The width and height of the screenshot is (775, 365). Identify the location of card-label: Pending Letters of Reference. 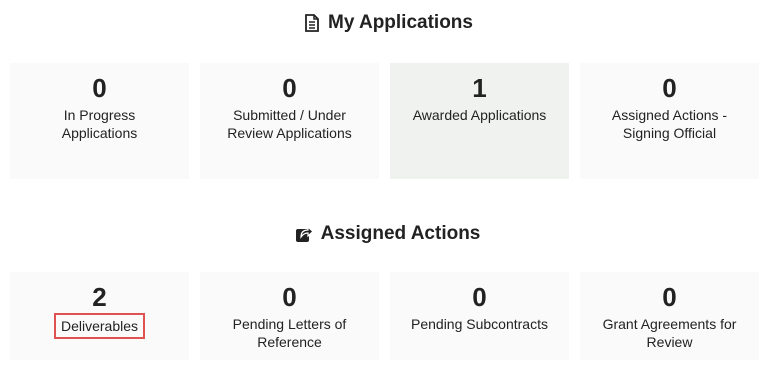
(289, 333).